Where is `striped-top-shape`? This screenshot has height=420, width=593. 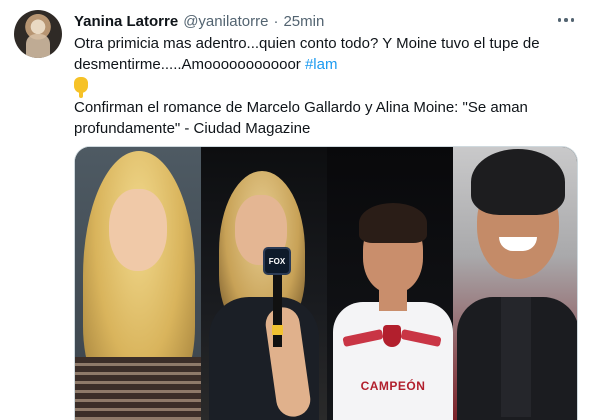 striped-top-shape is located at coordinates (138, 388).